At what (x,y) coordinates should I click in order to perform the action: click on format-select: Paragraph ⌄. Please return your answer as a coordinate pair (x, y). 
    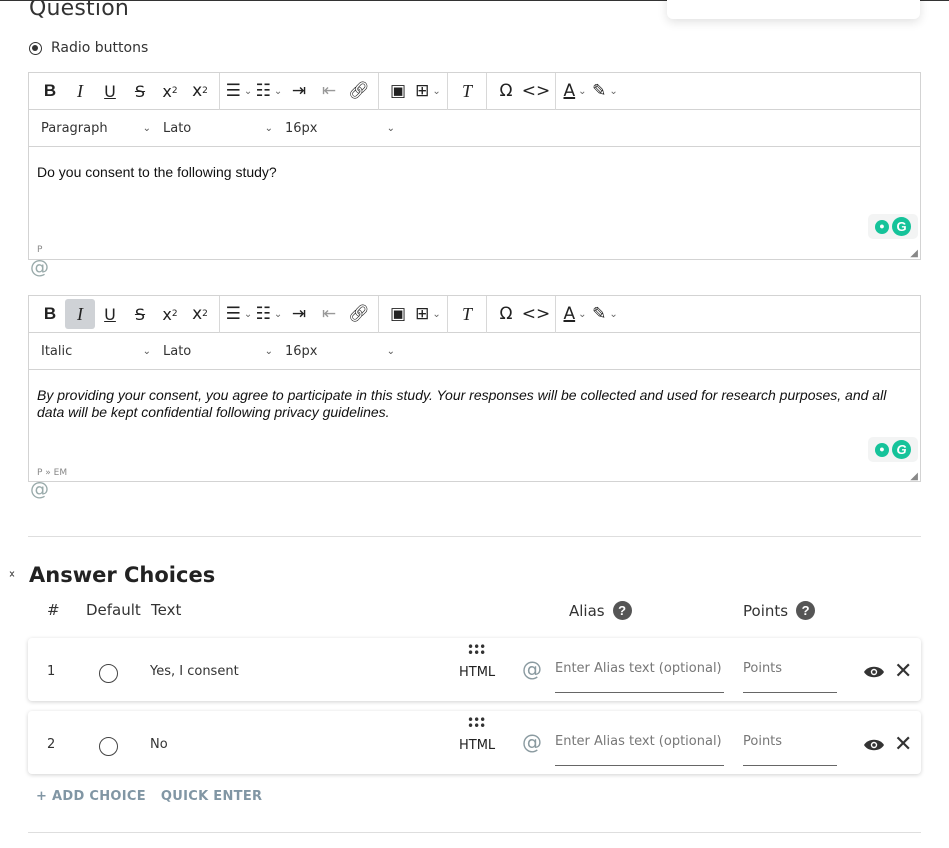
    Looking at the image, I should click on (96, 128).